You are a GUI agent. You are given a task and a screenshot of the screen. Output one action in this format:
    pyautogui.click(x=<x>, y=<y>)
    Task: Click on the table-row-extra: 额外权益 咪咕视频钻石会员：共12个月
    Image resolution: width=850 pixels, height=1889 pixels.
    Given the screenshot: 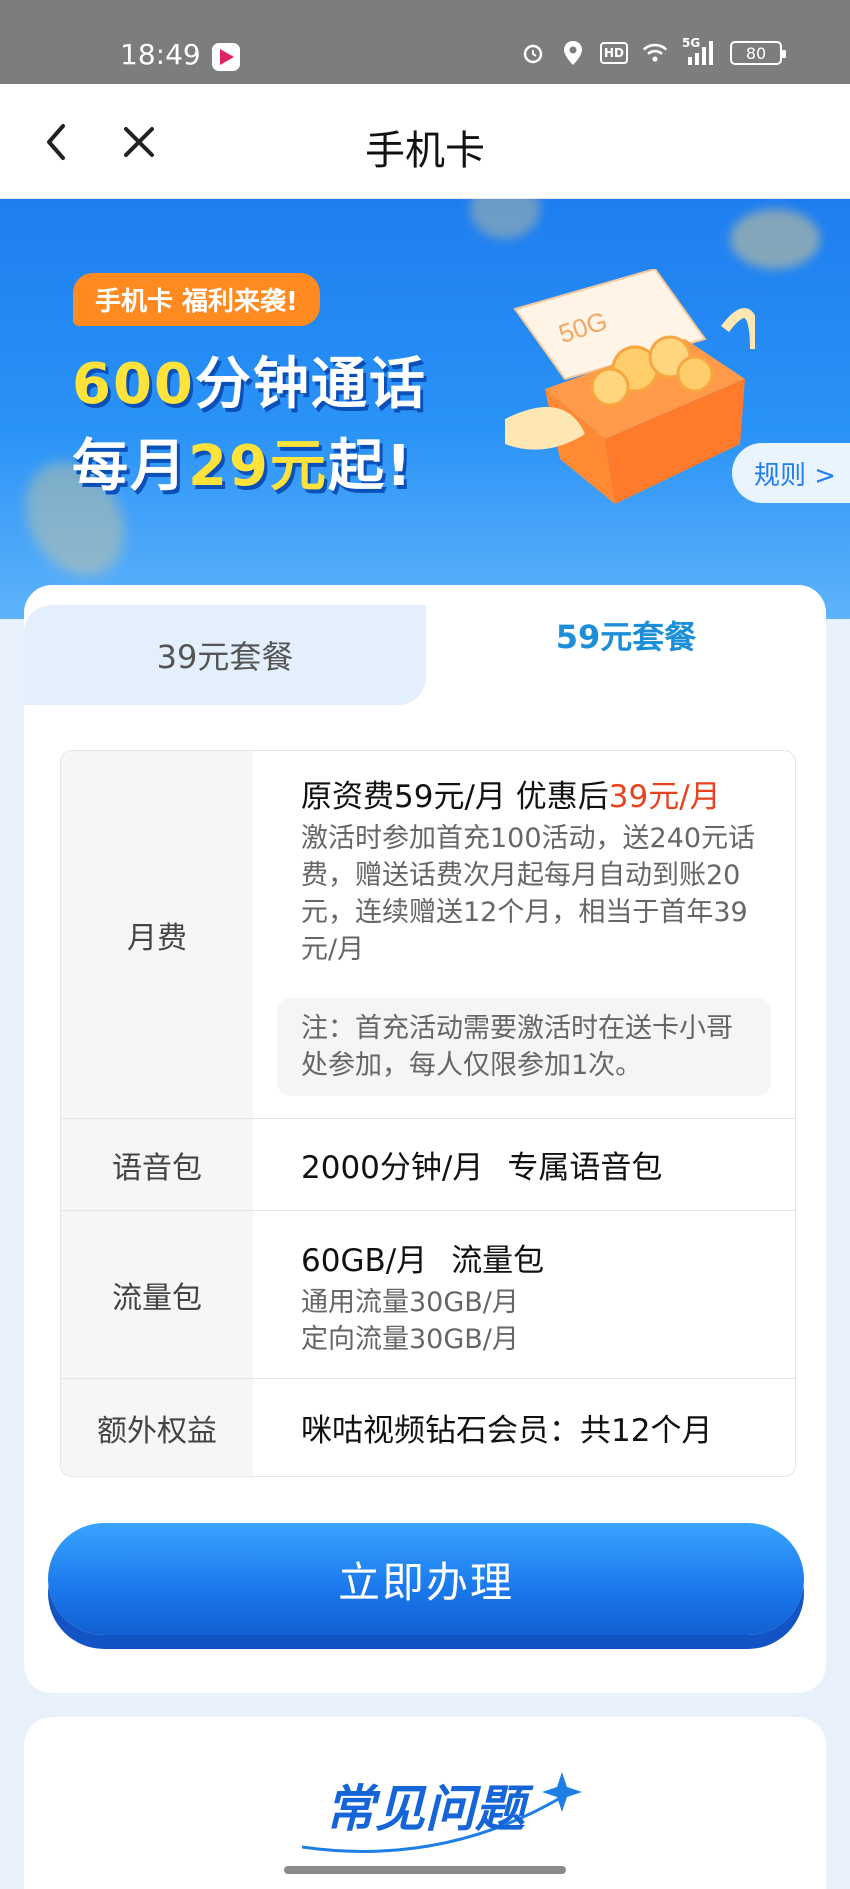 What is the action you would take?
    pyautogui.click(x=428, y=1427)
    